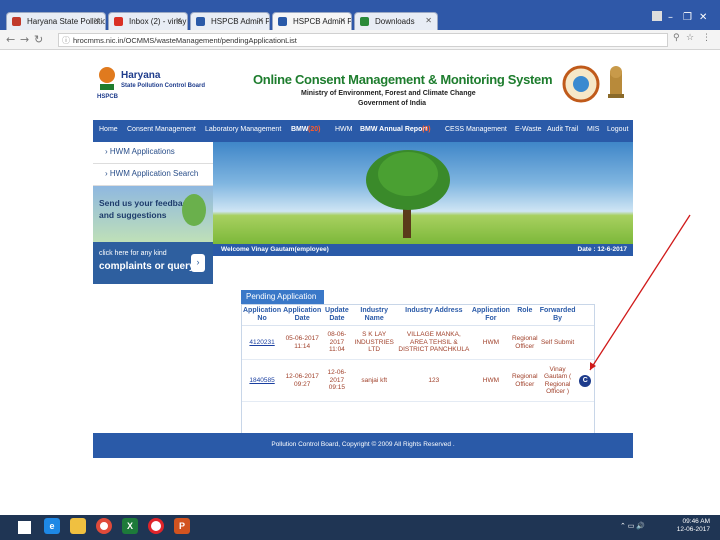 The height and width of the screenshot is (540, 720). Describe the element at coordinates (640, 292) in the screenshot. I see `annotation-arrow` at that location.